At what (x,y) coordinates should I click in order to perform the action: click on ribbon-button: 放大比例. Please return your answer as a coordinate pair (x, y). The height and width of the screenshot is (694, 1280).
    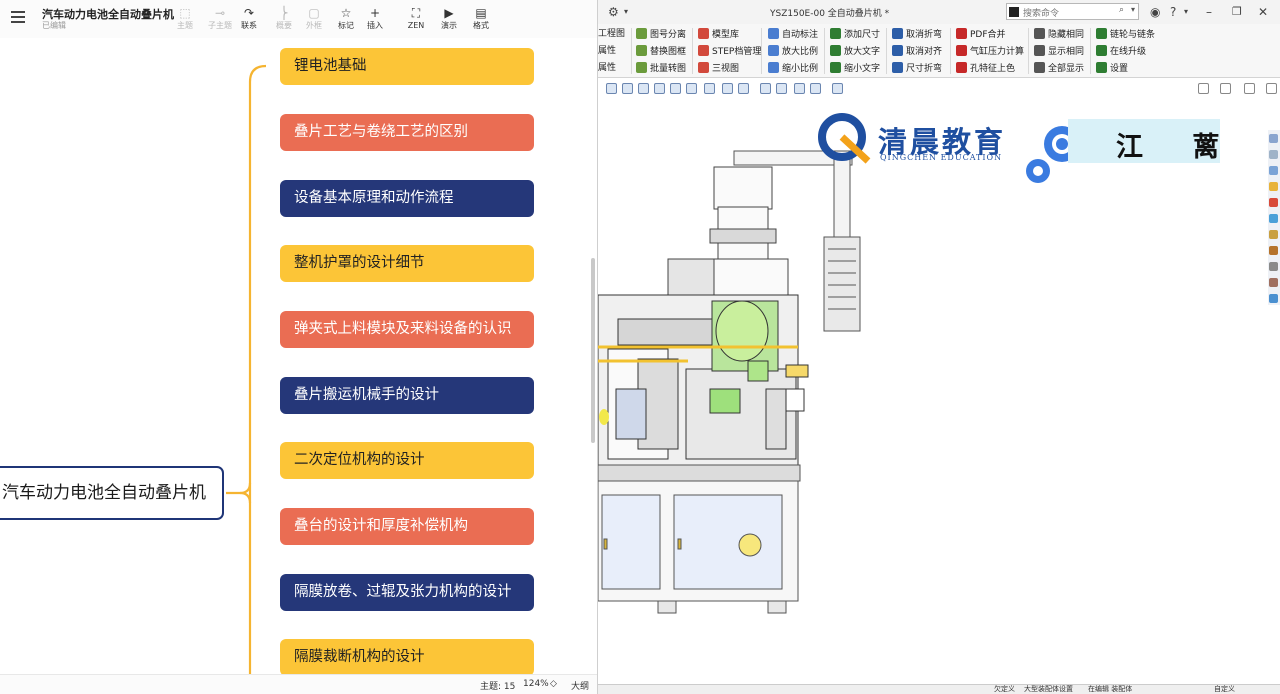
    Looking at the image, I should click on (793, 51).